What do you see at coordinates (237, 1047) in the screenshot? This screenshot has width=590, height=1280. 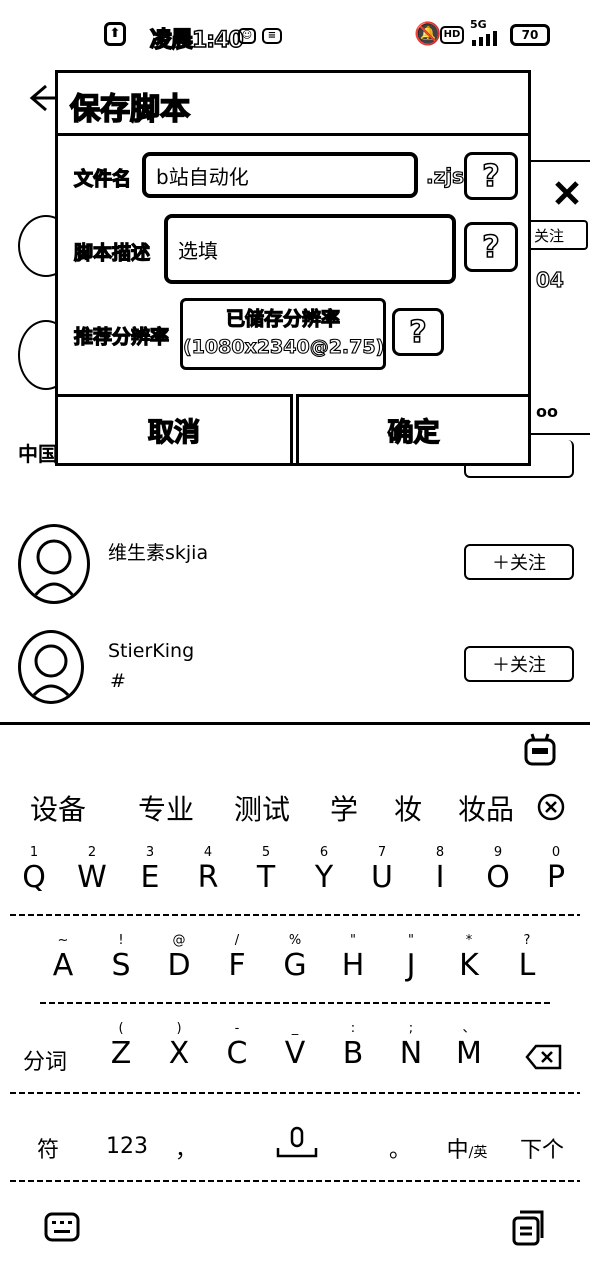 I see `key-c: -C` at bounding box center [237, 1047].